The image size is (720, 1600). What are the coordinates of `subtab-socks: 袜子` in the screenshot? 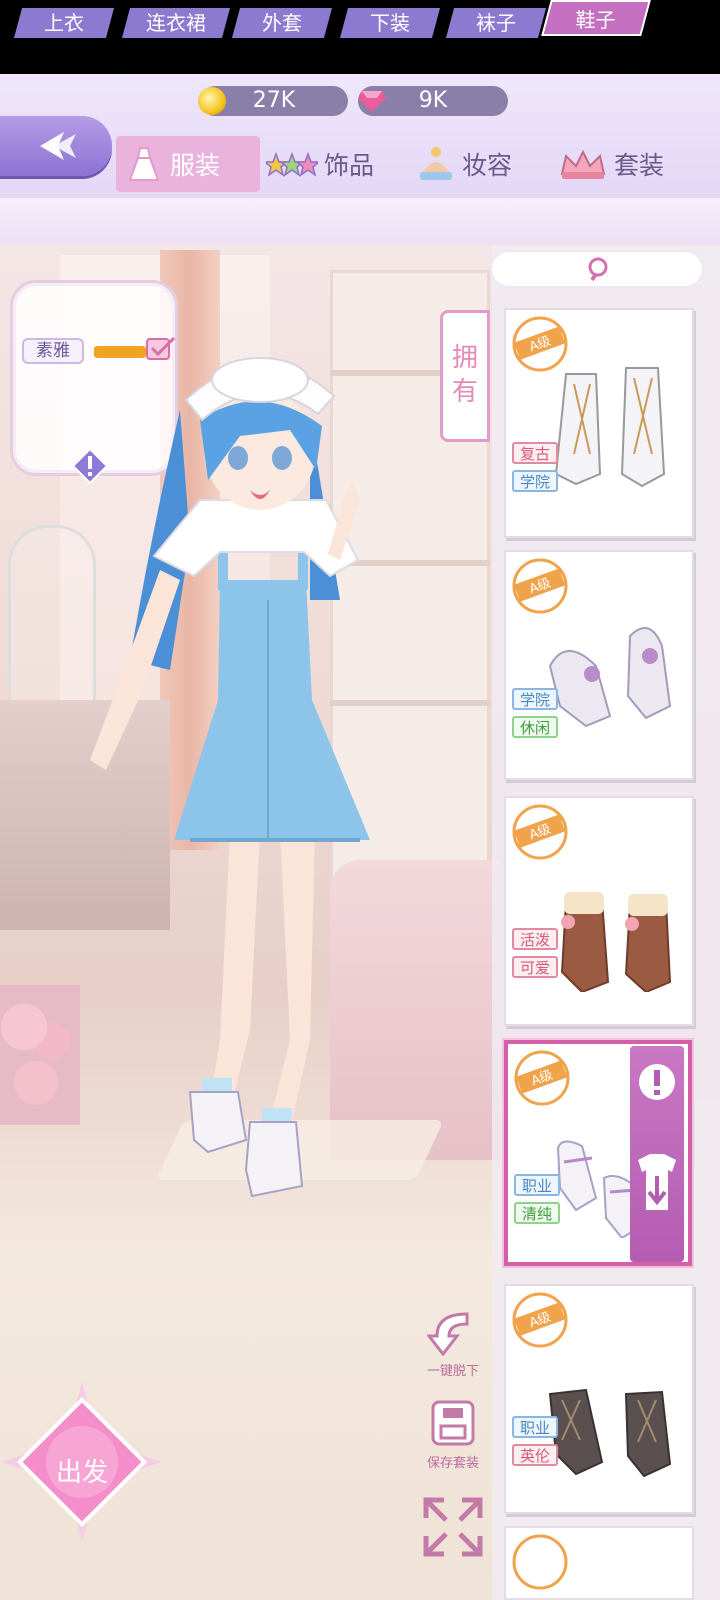 It's located at (496, 23).